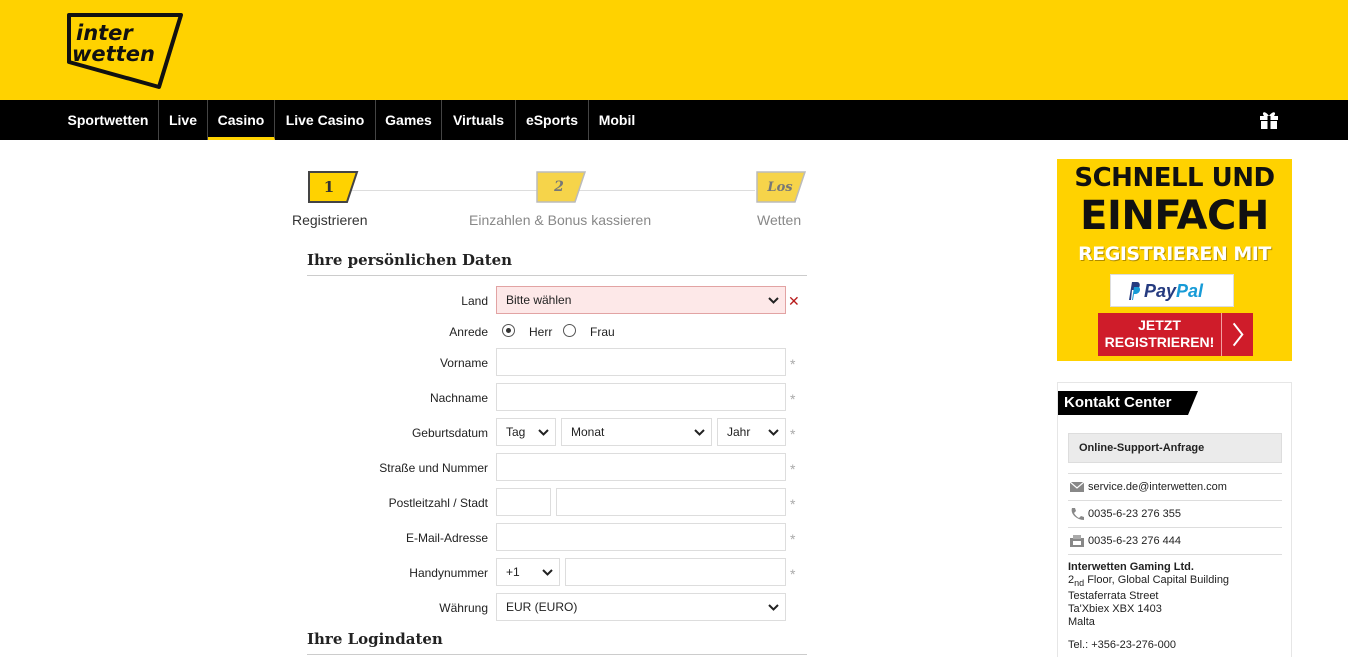 The image size is (1348, 657). What do you see at coordinates (438, 503) in the screenshot?
I see `plz-label: Postleitzahl / Stadt` at bounding box center [438, 503].